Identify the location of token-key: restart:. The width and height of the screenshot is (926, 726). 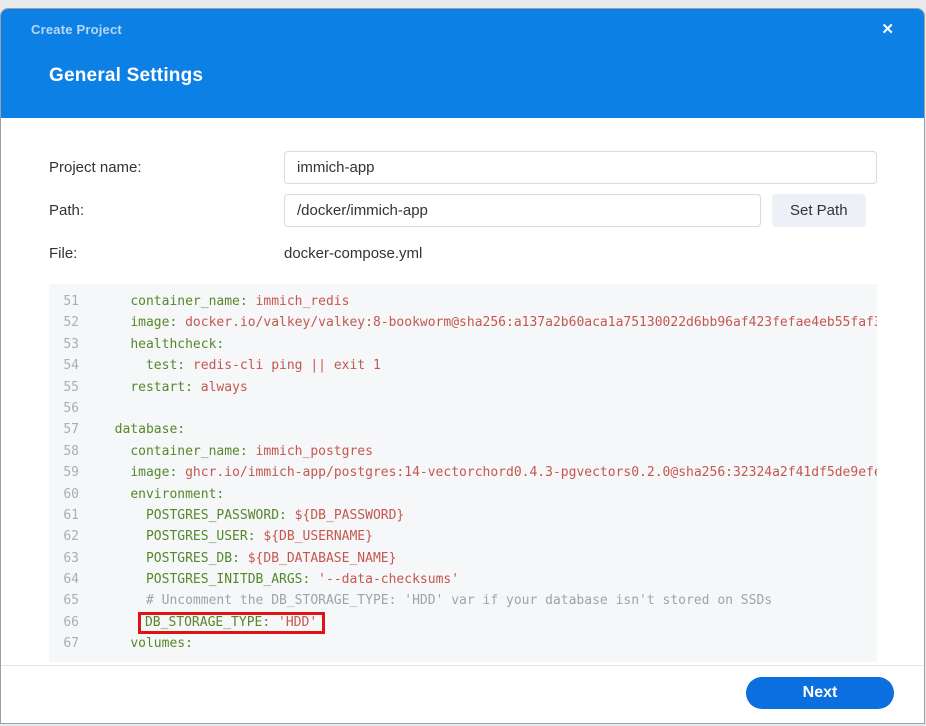
(161, 387).